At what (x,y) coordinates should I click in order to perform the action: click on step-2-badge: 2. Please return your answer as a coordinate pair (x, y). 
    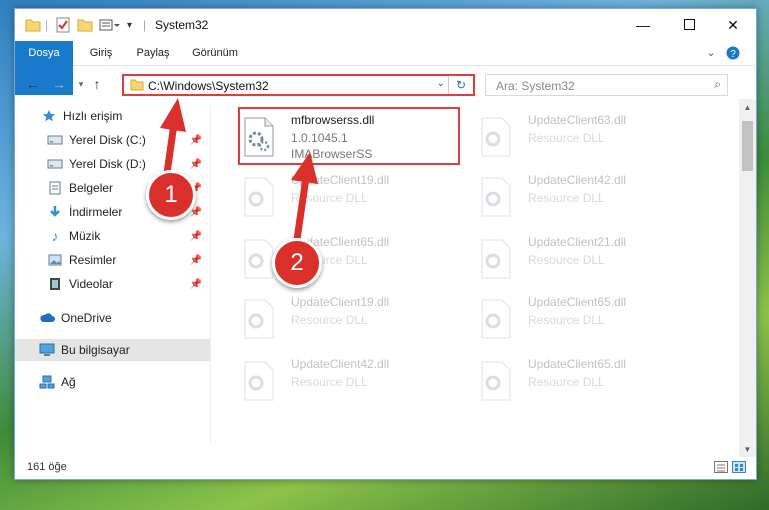
    Looking at the image, I should click on (297, 263).